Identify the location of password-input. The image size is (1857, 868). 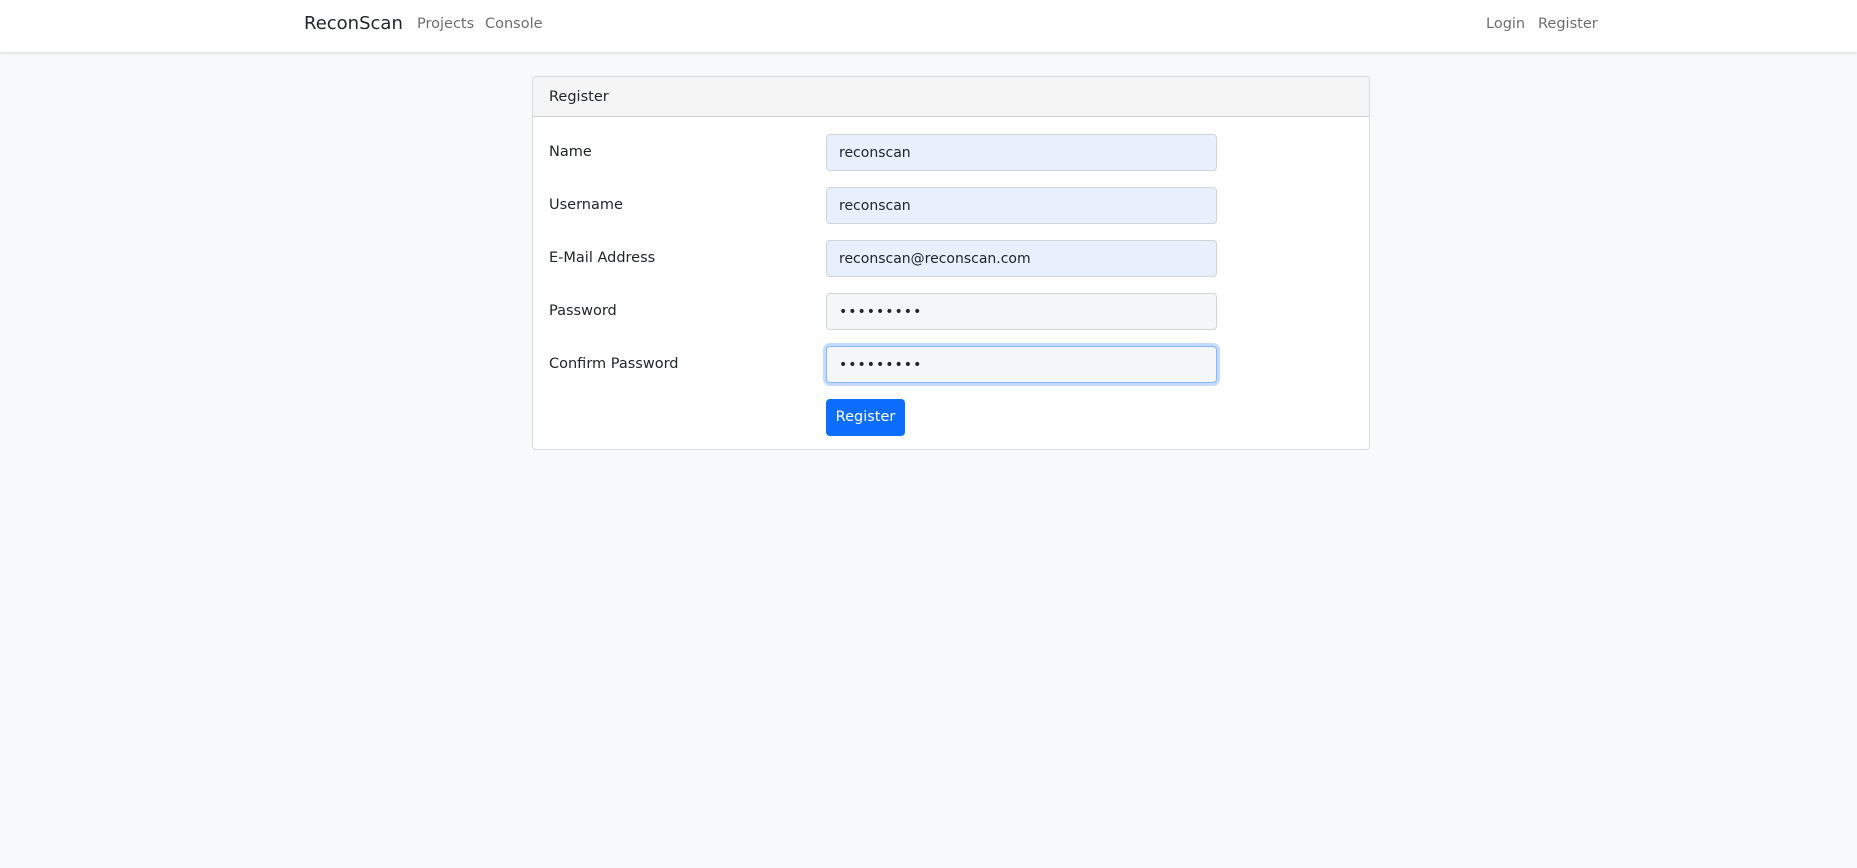
(1021, 311).